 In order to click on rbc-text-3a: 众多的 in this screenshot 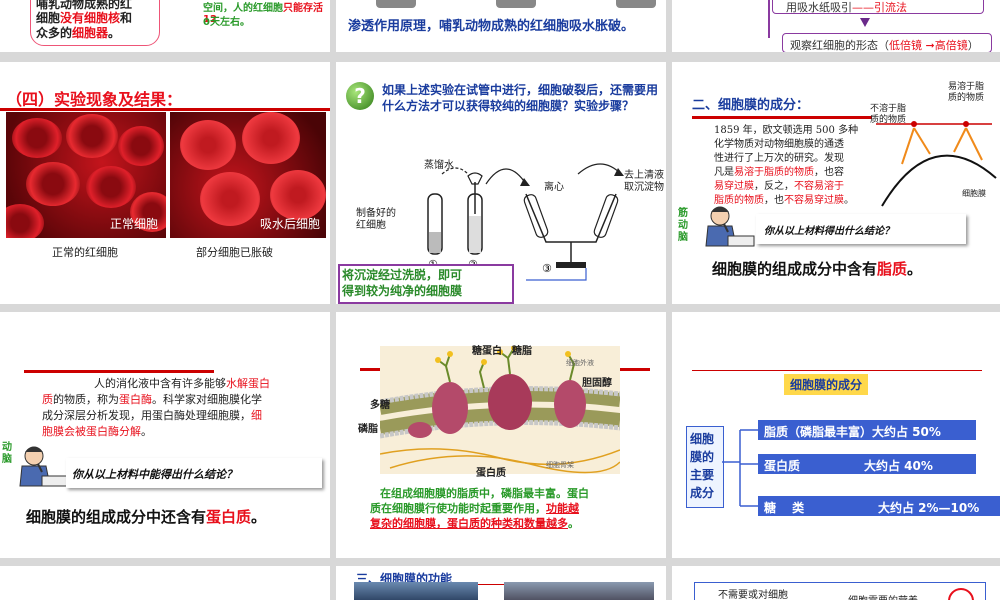, I will do `click(54, 33)`.